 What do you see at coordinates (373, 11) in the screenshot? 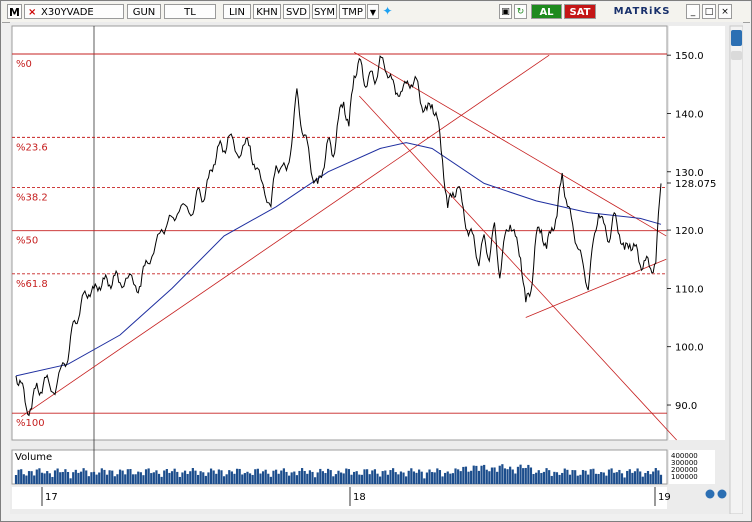
I see `dropdown-arrow-icon: ▼` at bounding box center [373, 11].